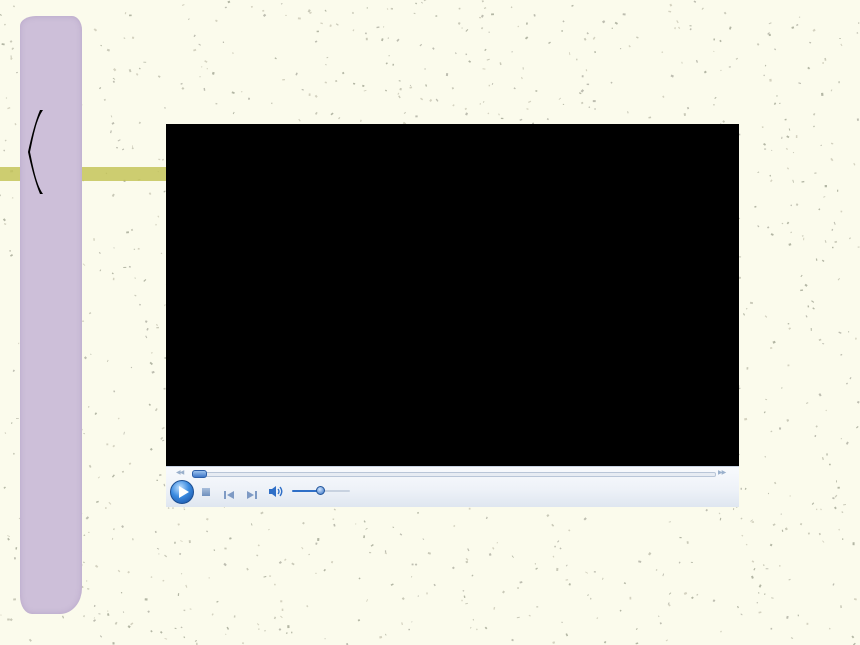  What do you see at coordinates (35, 152) in the screenshot?
I see `left-bracket-icon` at bounding box center [35, 152].